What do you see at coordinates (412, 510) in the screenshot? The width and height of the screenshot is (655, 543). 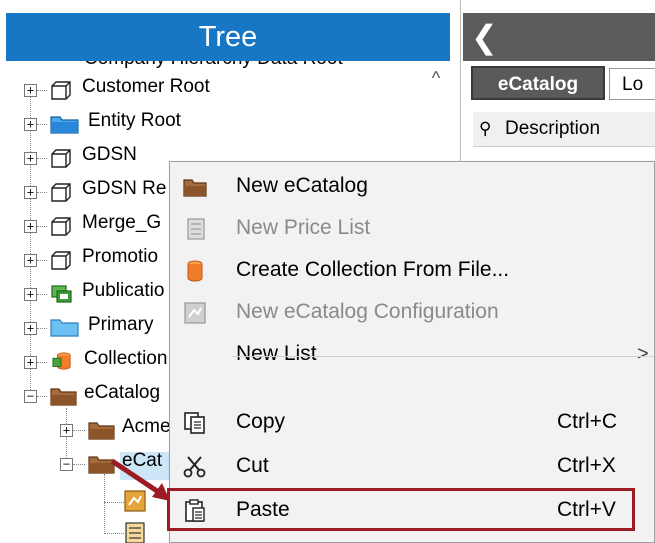 I see `menu-item-paste: Paste Ctrl+V` at bounding box center [412, 510].